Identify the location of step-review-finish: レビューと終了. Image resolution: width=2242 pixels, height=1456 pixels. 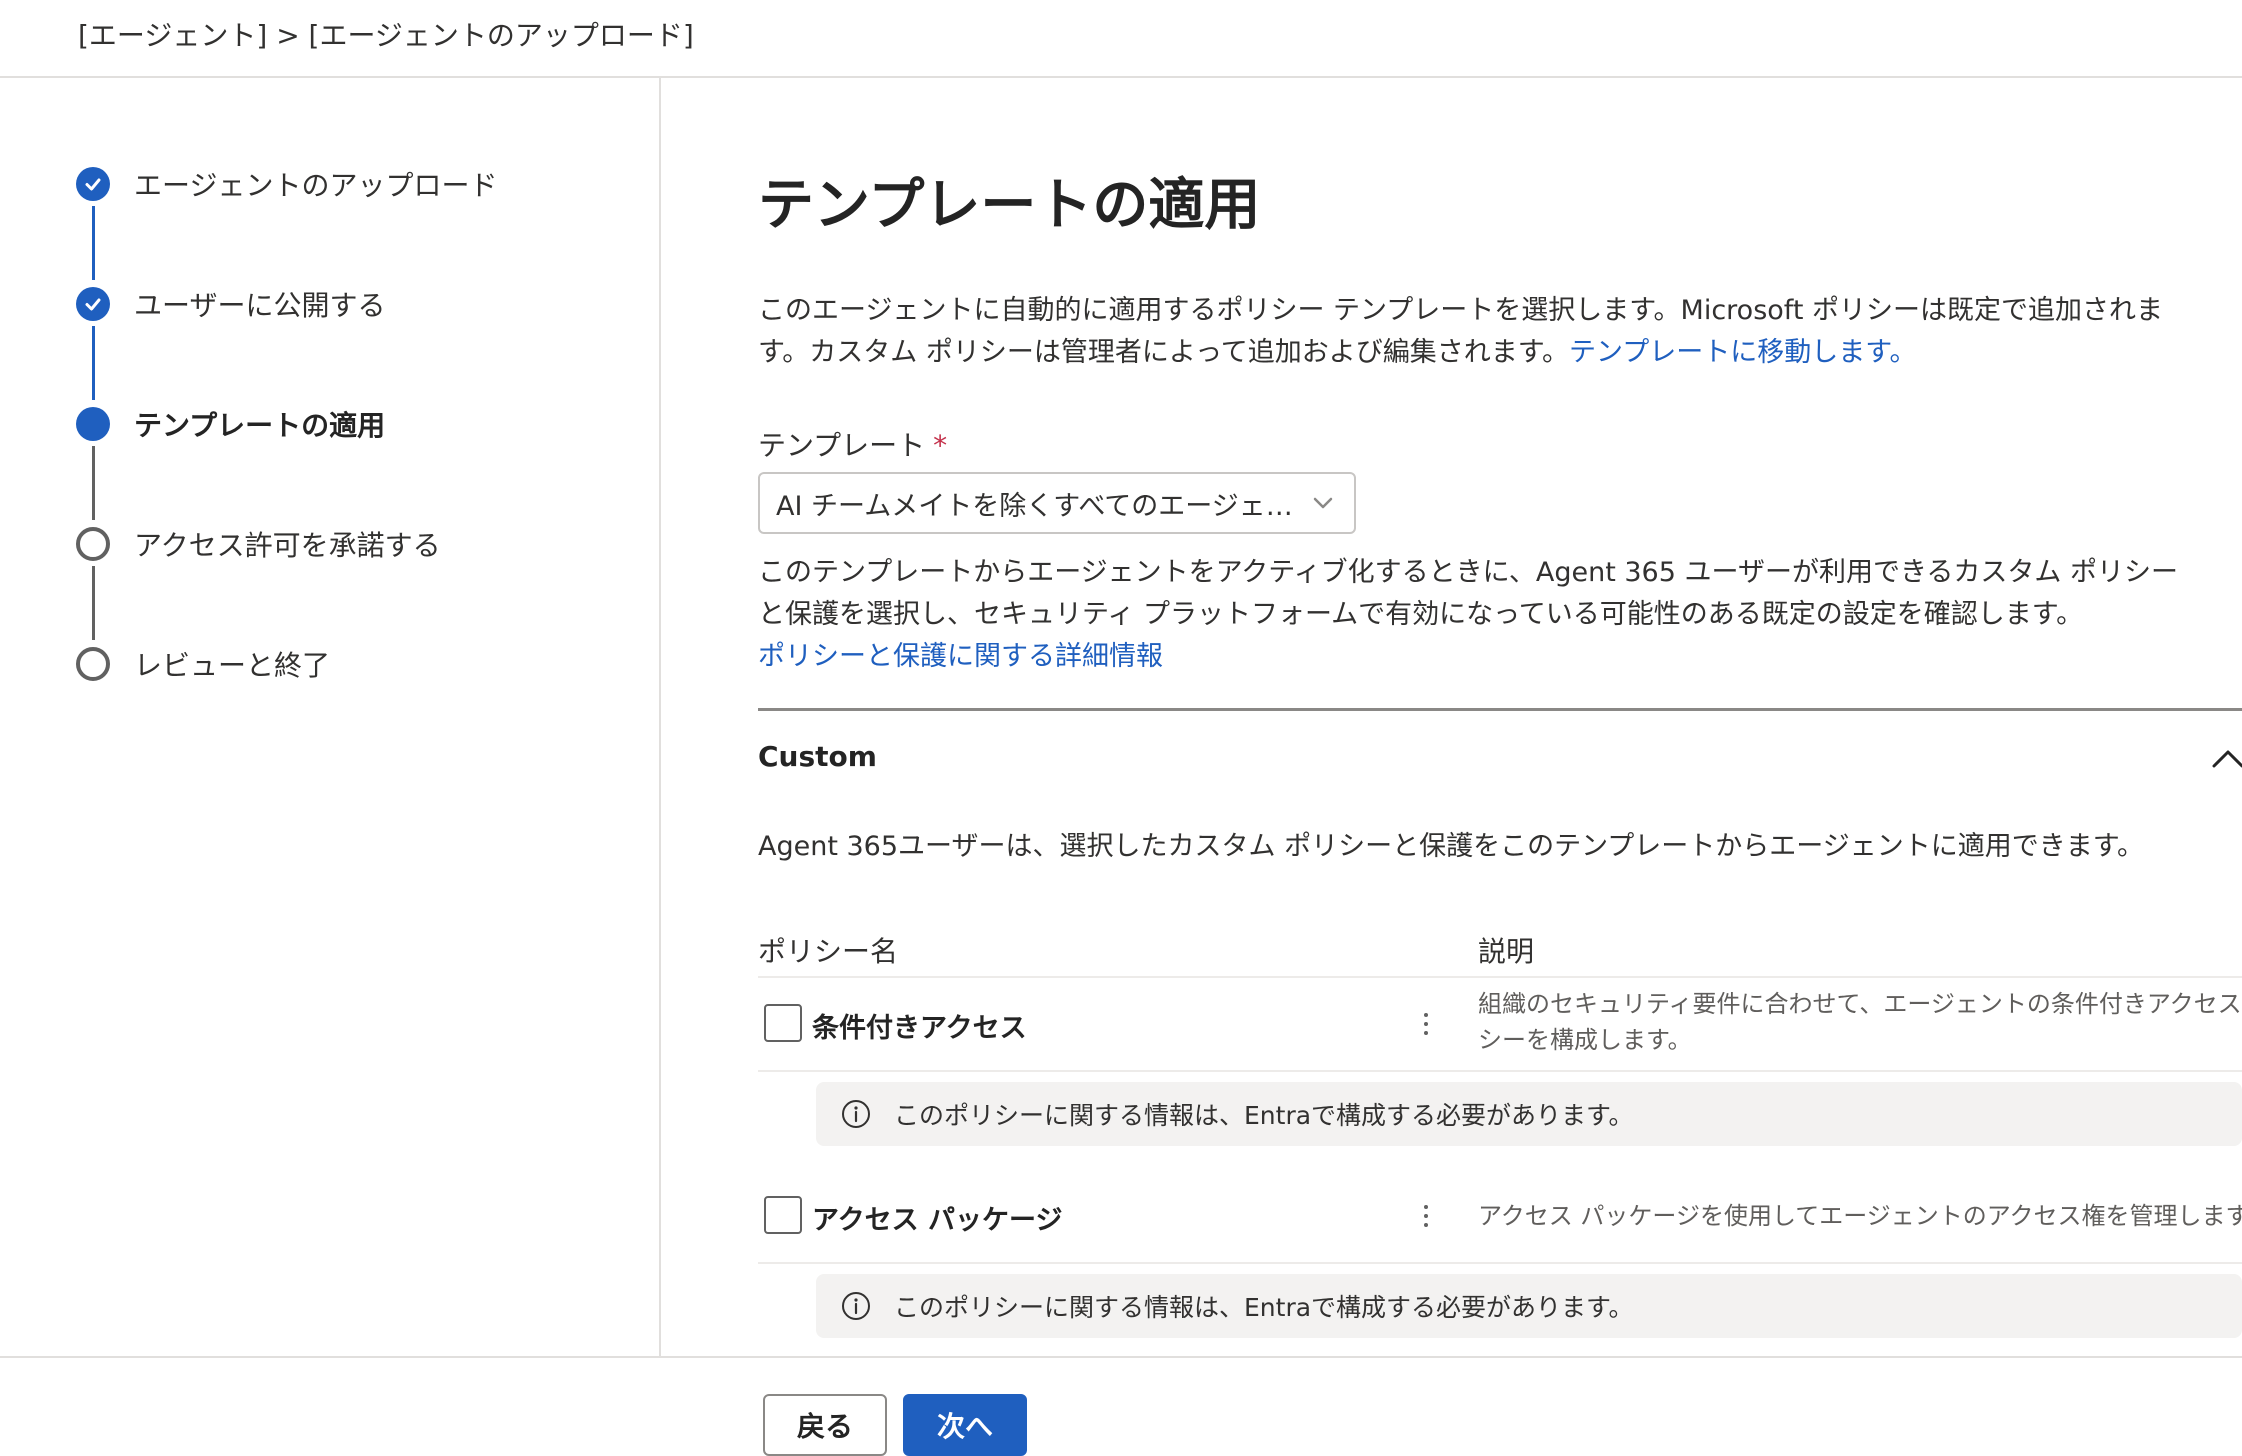
(203, 664).